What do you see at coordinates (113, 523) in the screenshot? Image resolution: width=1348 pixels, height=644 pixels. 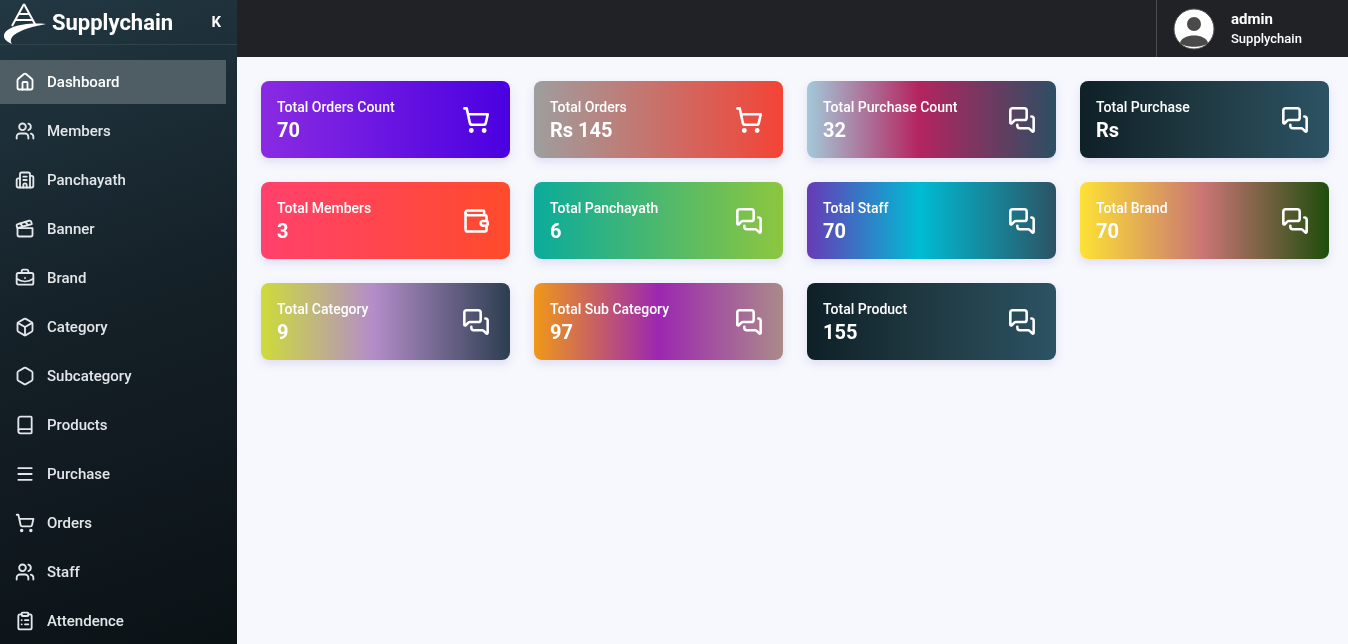 I see `nav-item: Orders` at bounding box center [113, 523].